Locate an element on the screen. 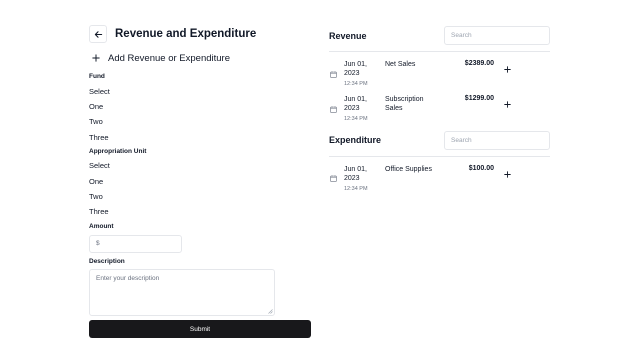 This screenshot has width=640, height=357. revenue-row-amount: $1299.00 is located at coordinates (479, 98).